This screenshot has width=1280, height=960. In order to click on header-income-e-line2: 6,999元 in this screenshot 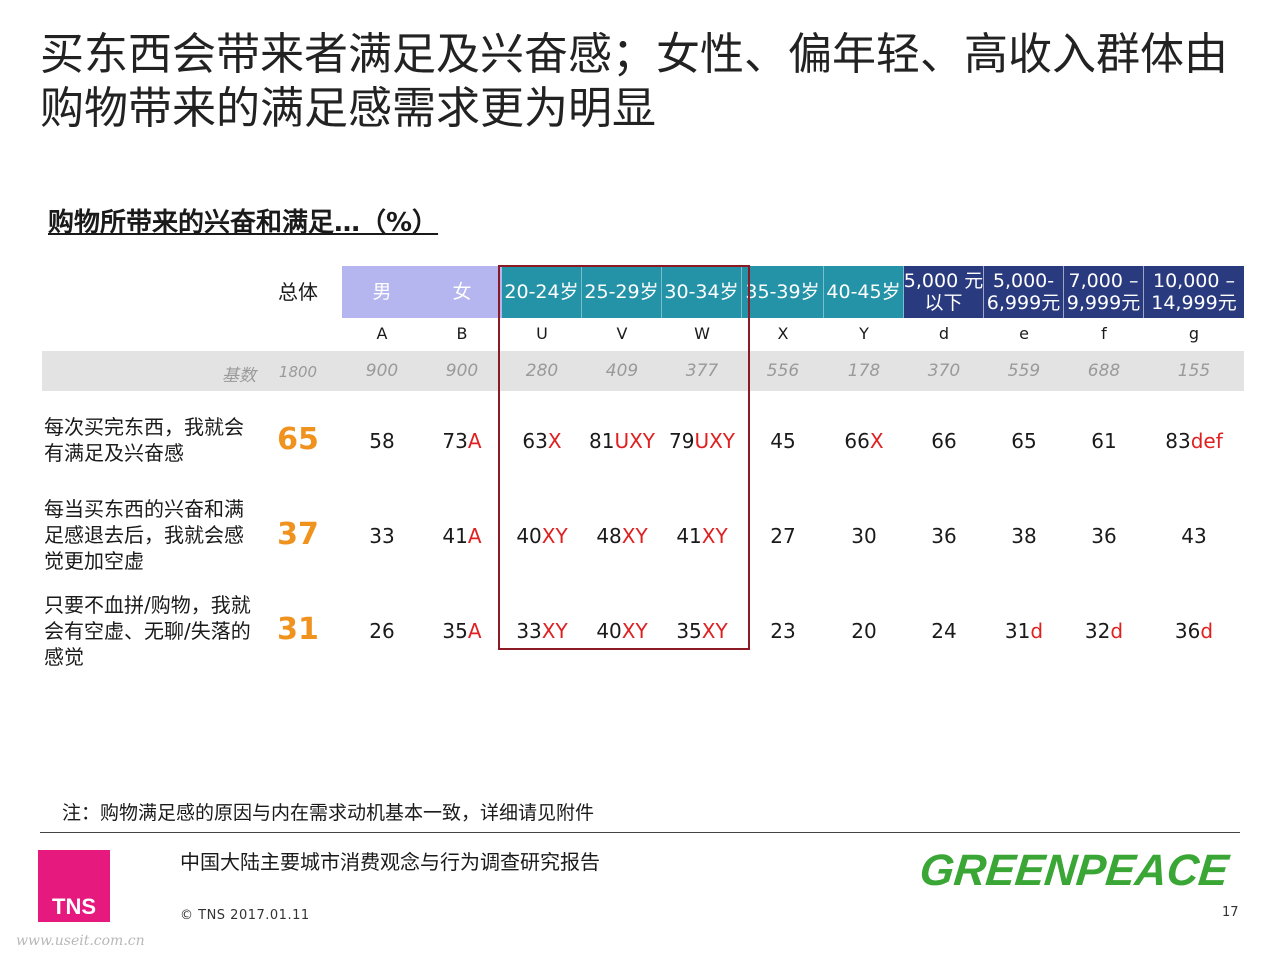, I will do `click(1023, 303)`.